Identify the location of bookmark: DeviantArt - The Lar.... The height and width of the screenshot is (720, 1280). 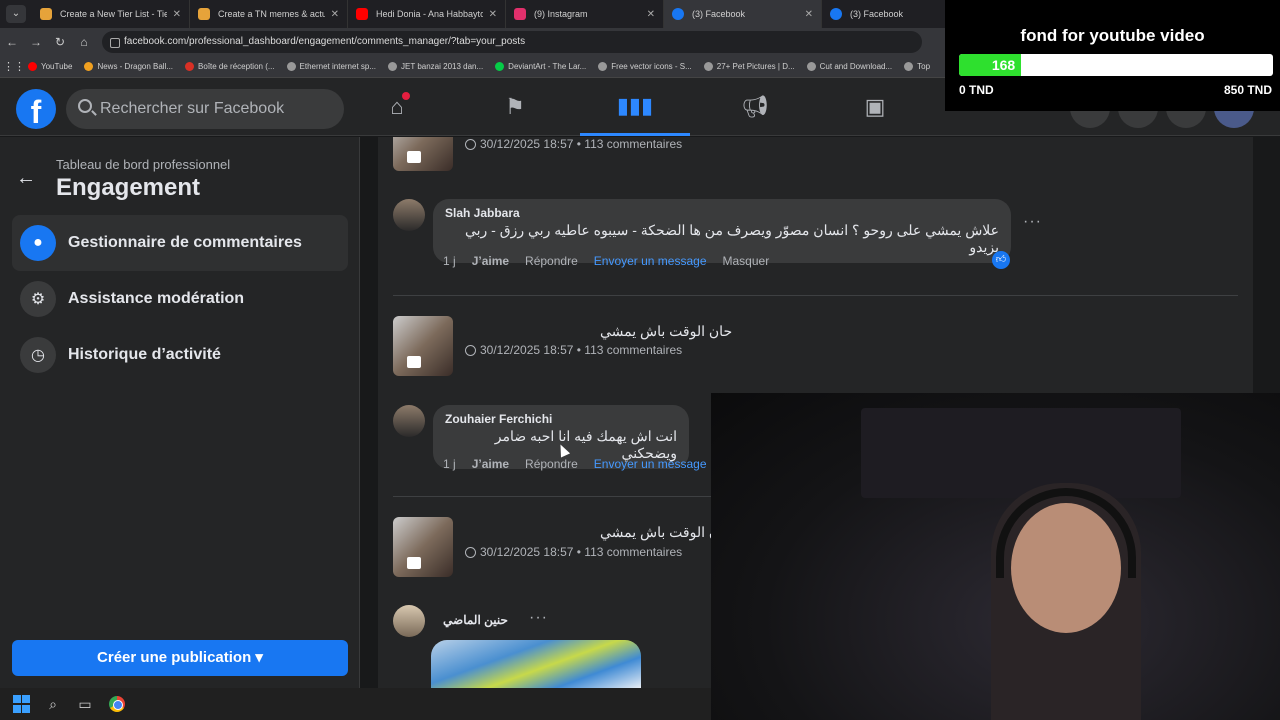
(540, 66).